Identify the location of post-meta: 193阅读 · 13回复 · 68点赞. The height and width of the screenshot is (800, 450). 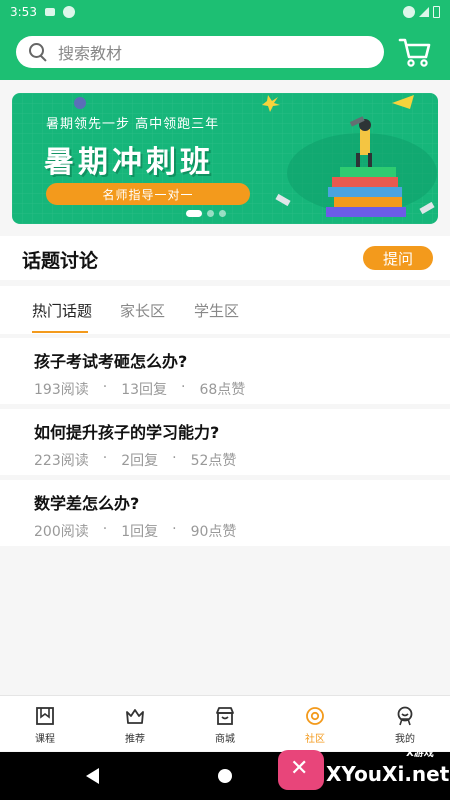
(139, 389).